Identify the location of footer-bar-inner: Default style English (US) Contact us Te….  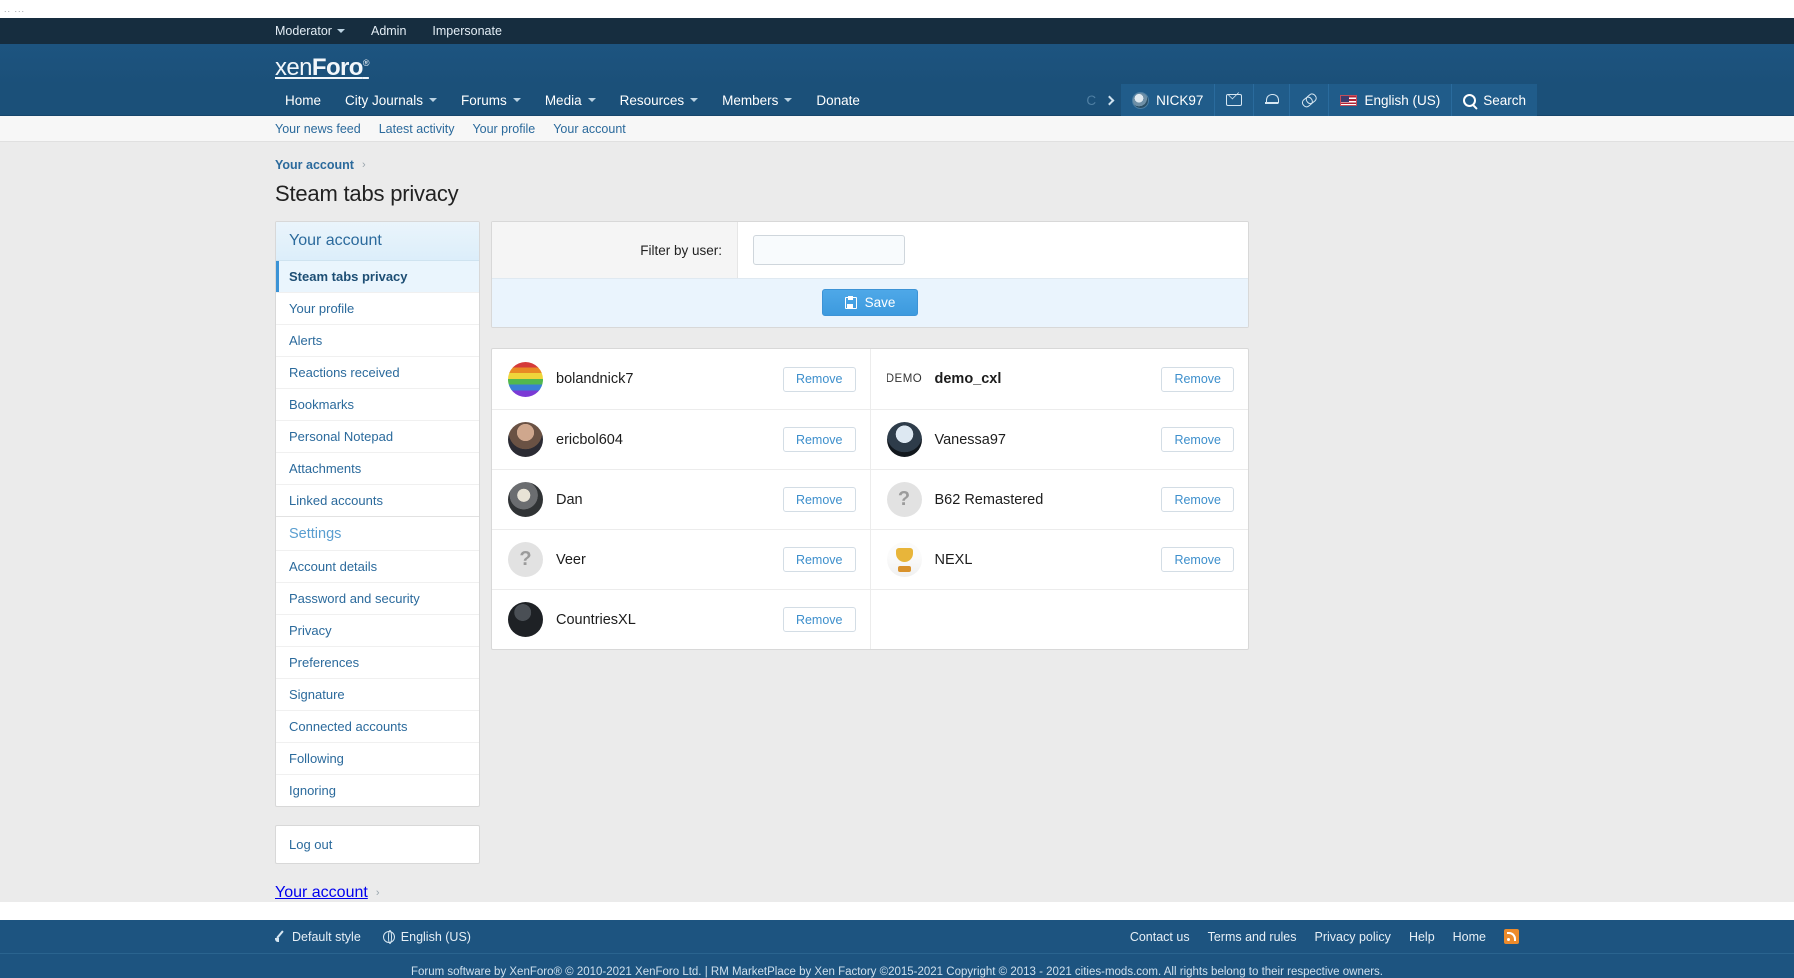
(897, 936).